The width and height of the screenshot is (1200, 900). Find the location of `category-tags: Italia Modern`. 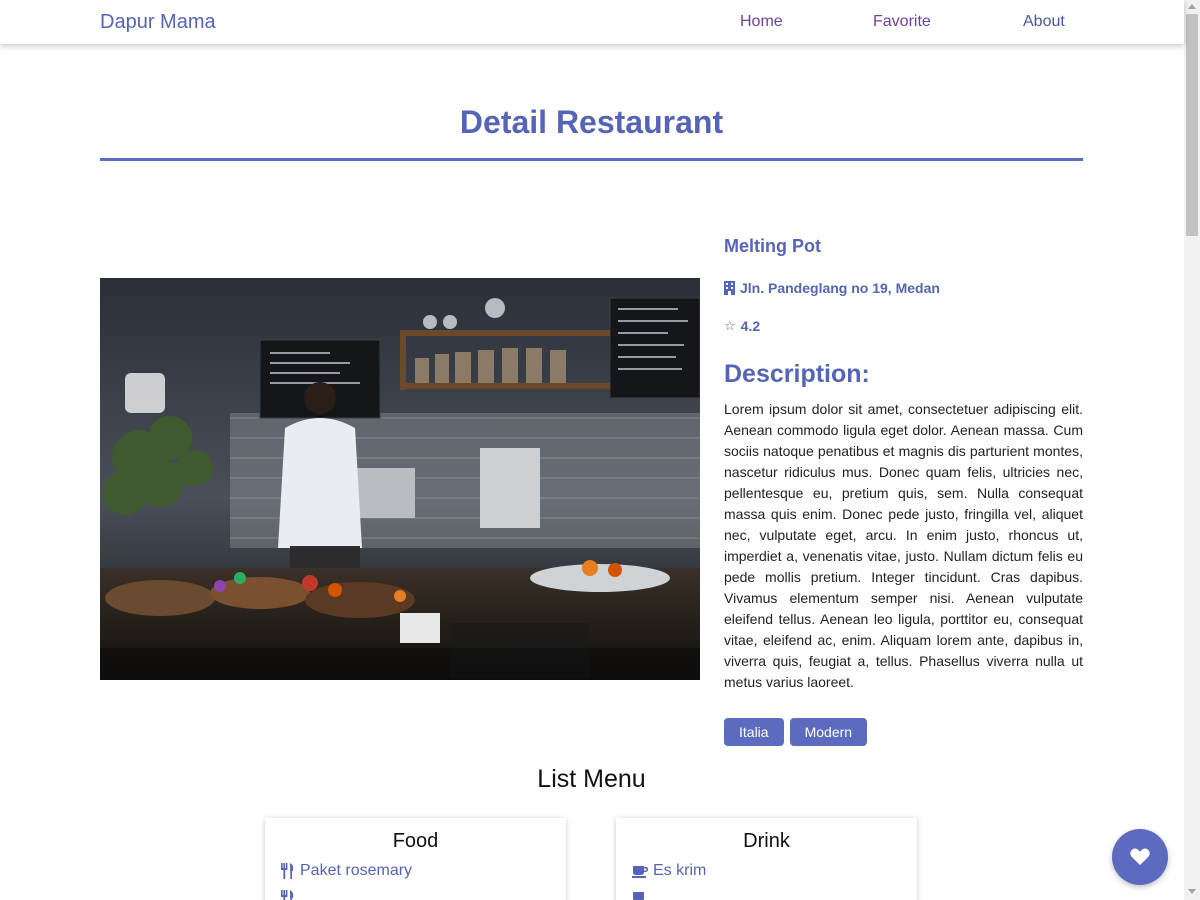

category-tags: Italia Modern is located at coordinates (796, 732).